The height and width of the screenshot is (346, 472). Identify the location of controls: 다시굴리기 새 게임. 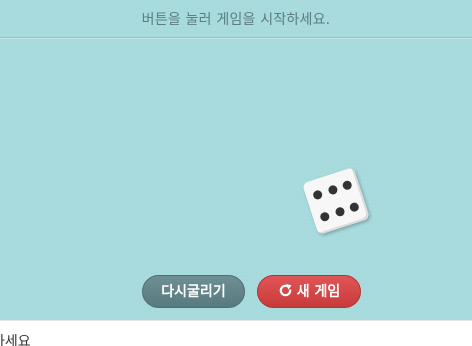
(236, 292).